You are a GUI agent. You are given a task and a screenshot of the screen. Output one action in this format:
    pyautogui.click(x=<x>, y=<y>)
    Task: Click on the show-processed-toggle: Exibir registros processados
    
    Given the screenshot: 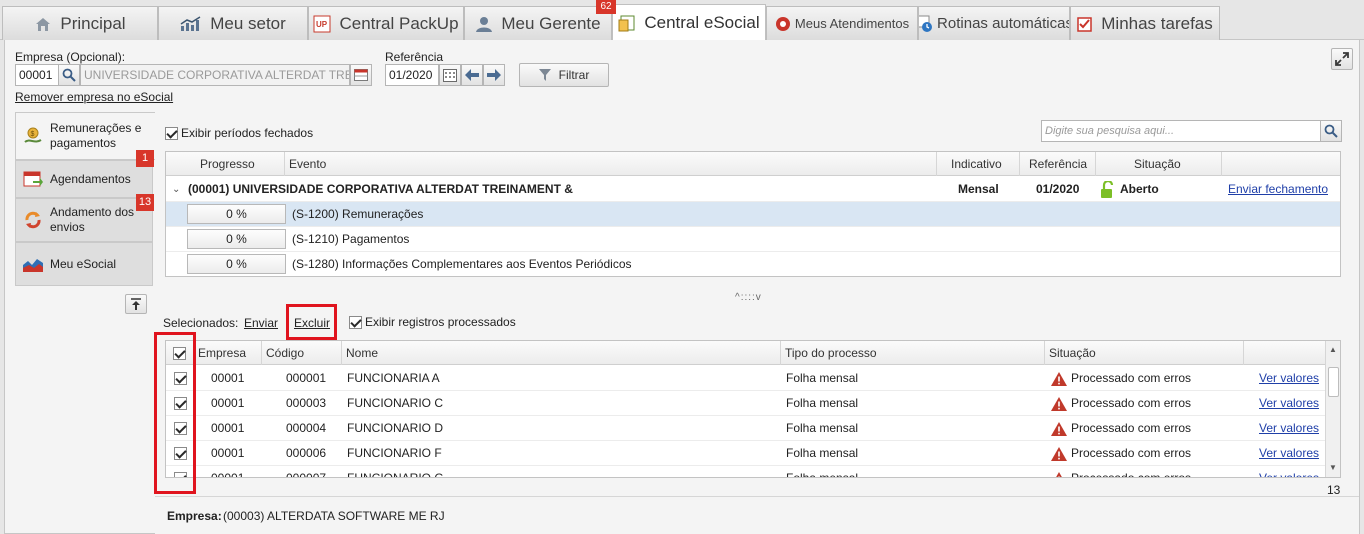 What is the action you would take?
    pyautogui.click(x=432, y=322)
    